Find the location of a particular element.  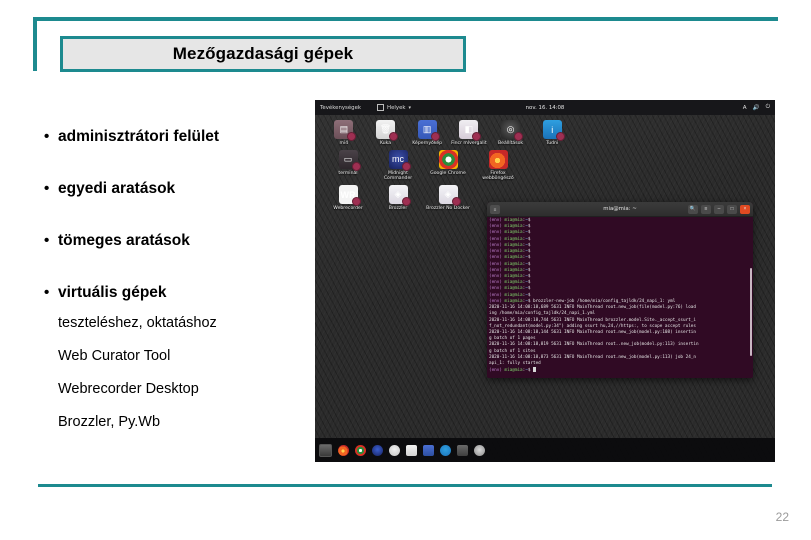

sub-line: teszteléshez, oktatáshoz is located at coordinates (137, 323).